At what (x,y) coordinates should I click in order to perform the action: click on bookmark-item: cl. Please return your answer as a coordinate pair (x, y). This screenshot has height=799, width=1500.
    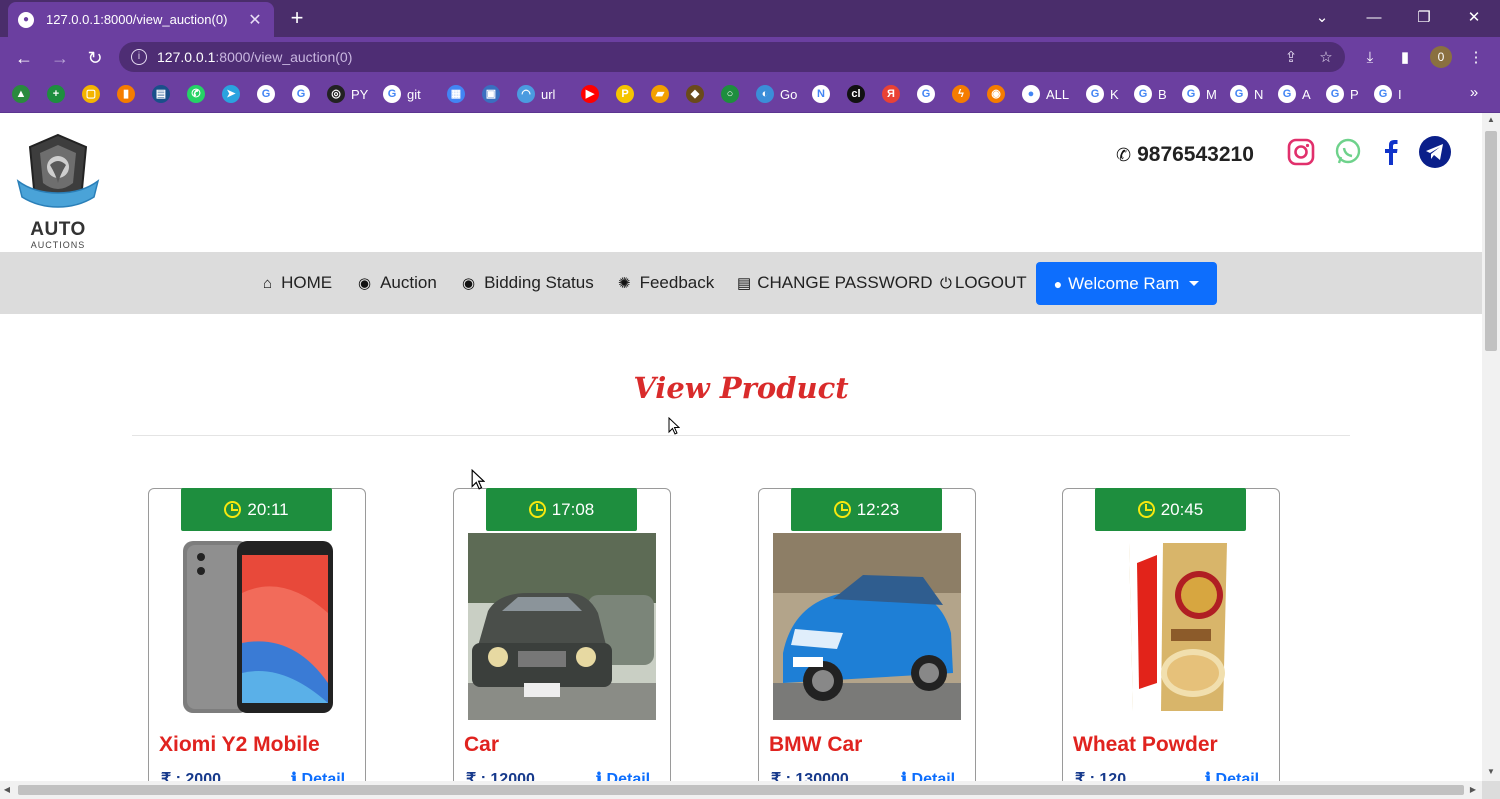
    Looking at the image, I should click on (856, 94).